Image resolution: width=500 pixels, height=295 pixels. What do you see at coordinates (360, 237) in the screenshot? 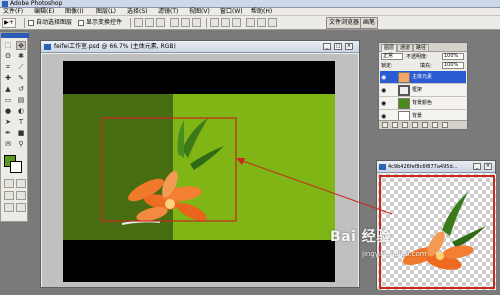
I see `watermark-logo: Bai 经验` at bounding box center [360, 237].